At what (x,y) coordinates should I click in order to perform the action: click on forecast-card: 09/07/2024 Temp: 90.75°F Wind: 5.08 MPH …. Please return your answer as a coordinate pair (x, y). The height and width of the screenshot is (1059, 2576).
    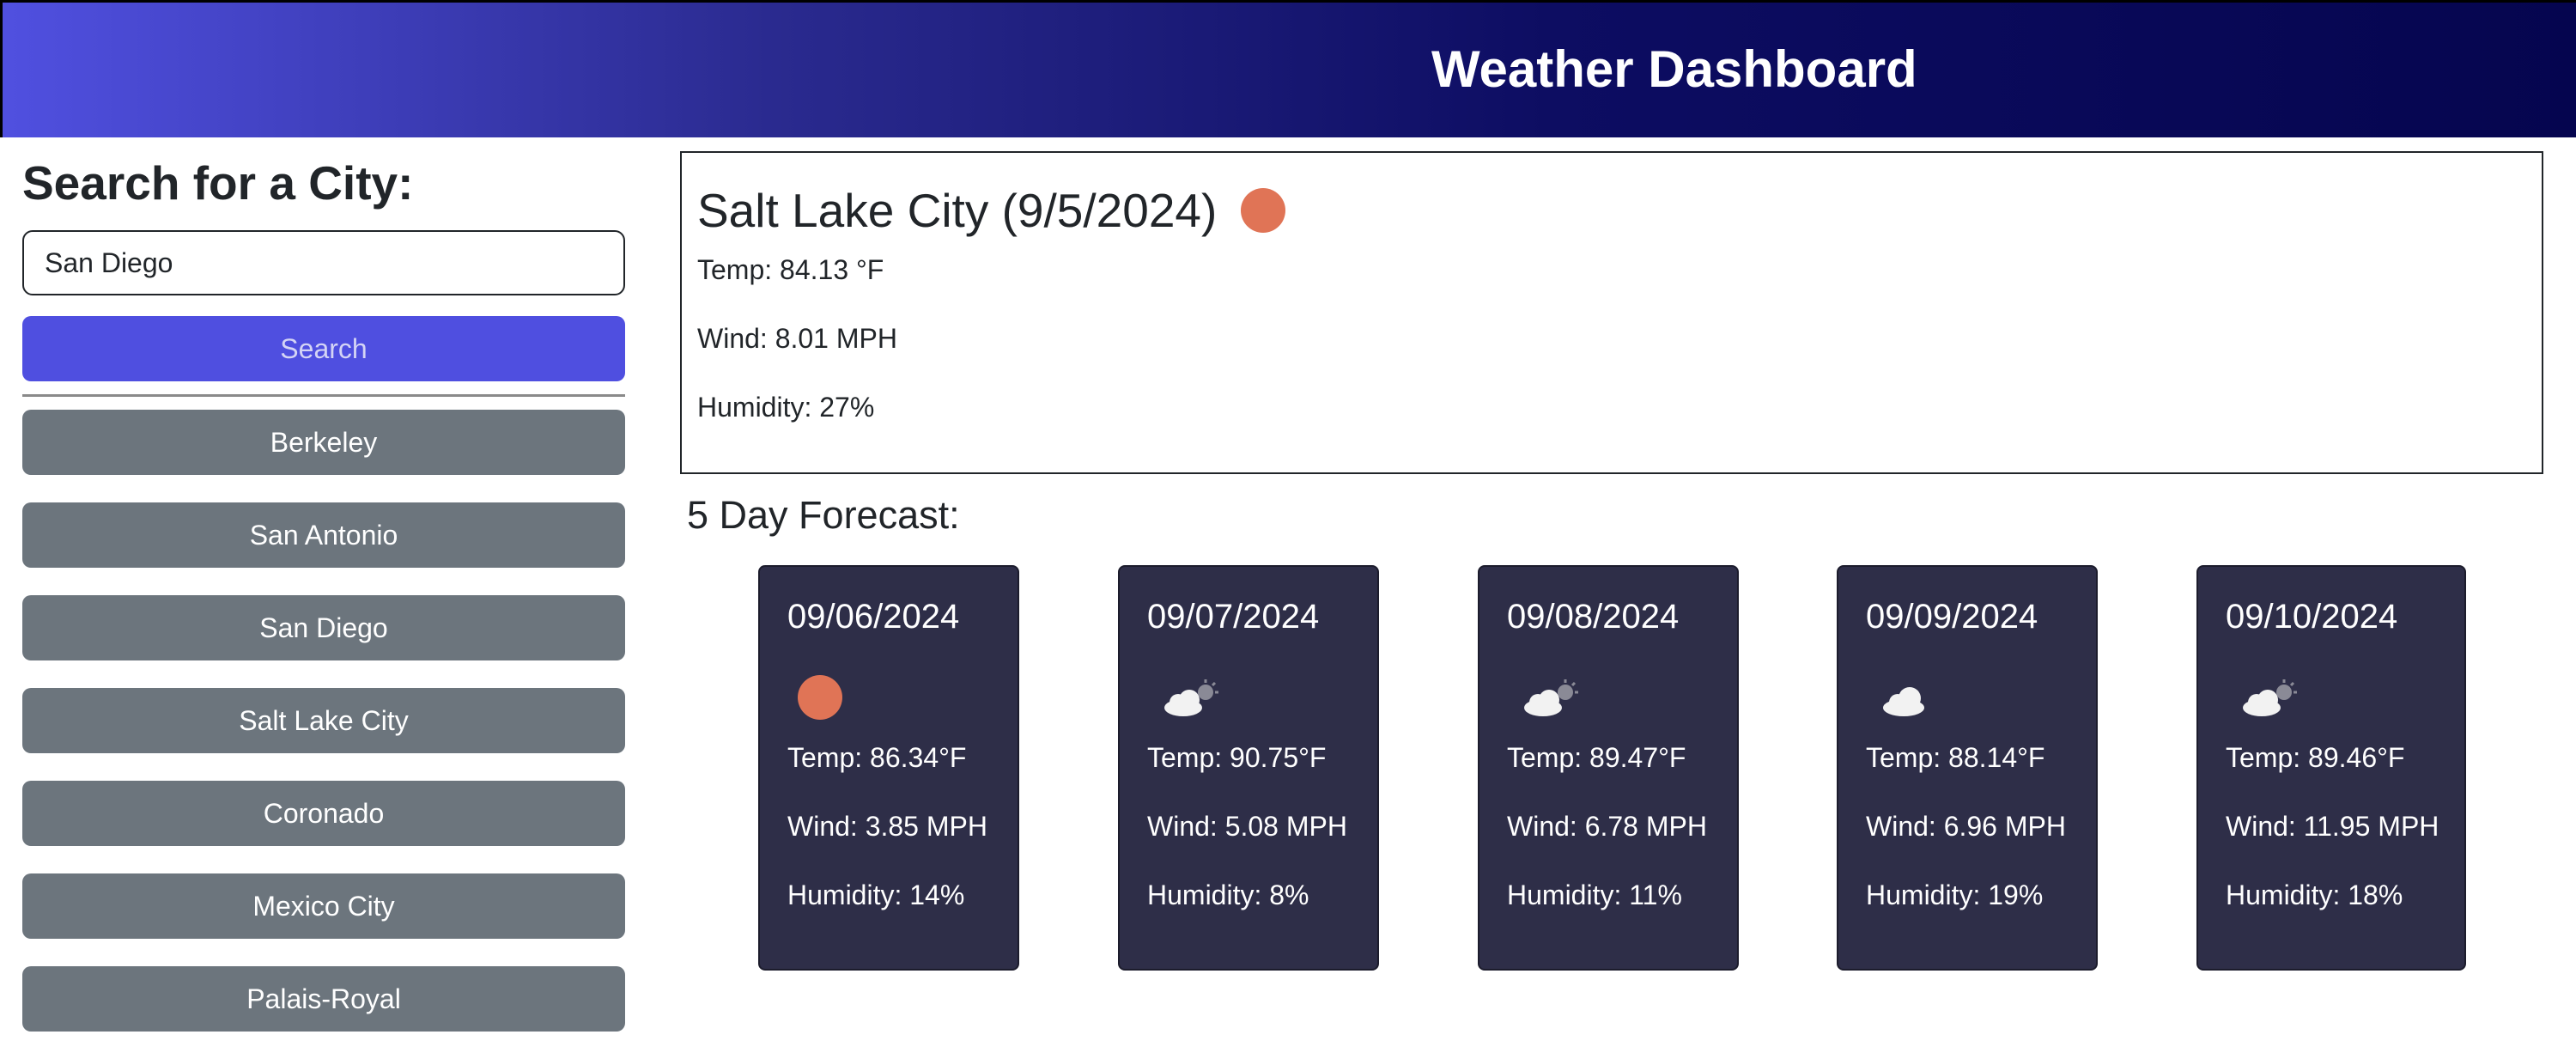
    Looking at the image, I should click on (1248, 768).